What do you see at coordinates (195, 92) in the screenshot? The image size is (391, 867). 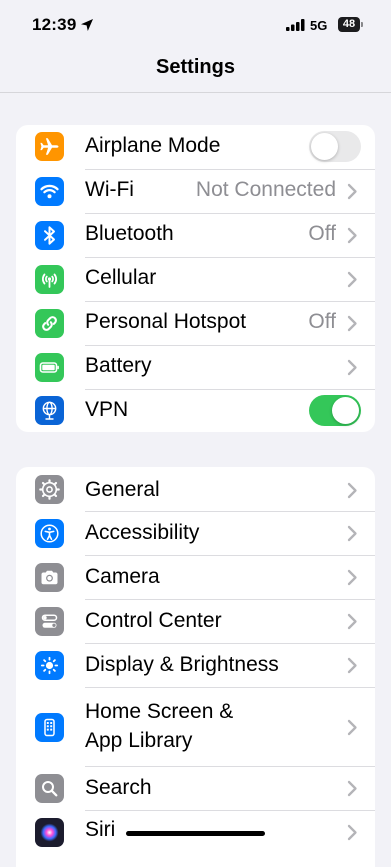 I see `nav-divider` at bounding box center [195, 92].